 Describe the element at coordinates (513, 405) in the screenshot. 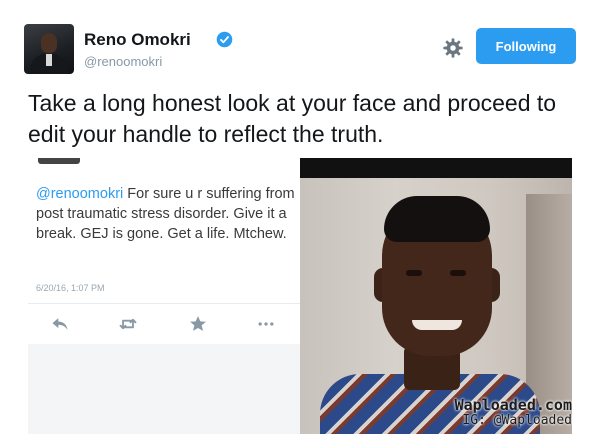

I see `watermark-site: Waploaded.com` at that location.